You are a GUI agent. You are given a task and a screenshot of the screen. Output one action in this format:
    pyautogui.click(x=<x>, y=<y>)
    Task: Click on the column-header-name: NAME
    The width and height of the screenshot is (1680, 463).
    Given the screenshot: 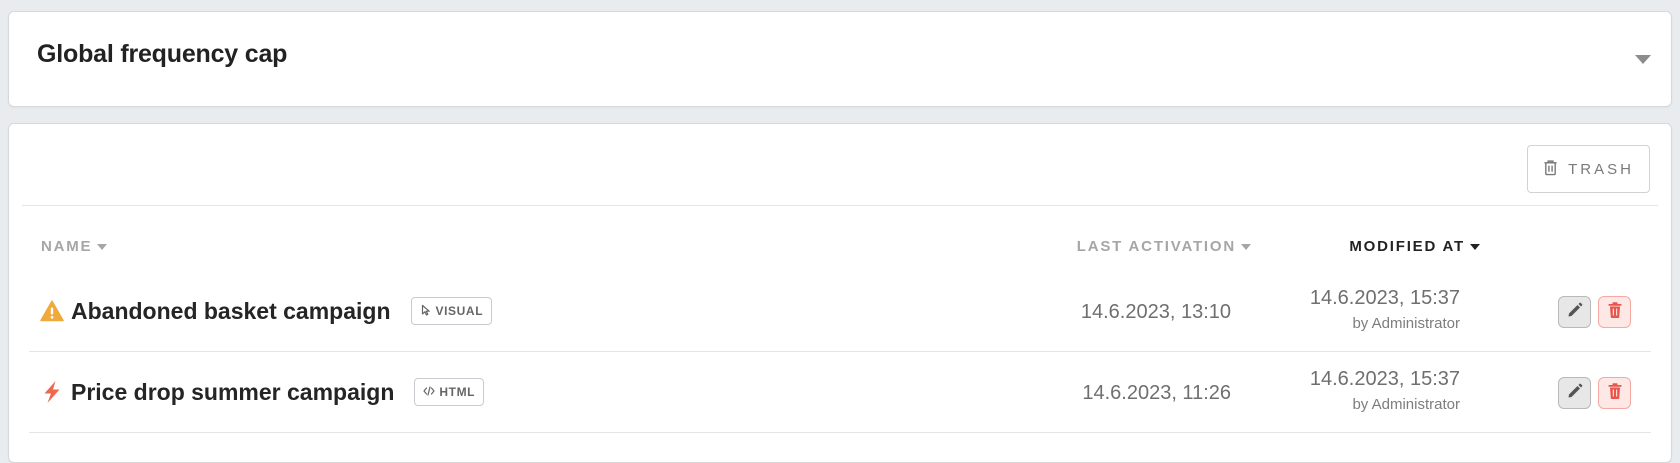 What is the action you would take?
    pyautogui.click(x=74, y=246)
    